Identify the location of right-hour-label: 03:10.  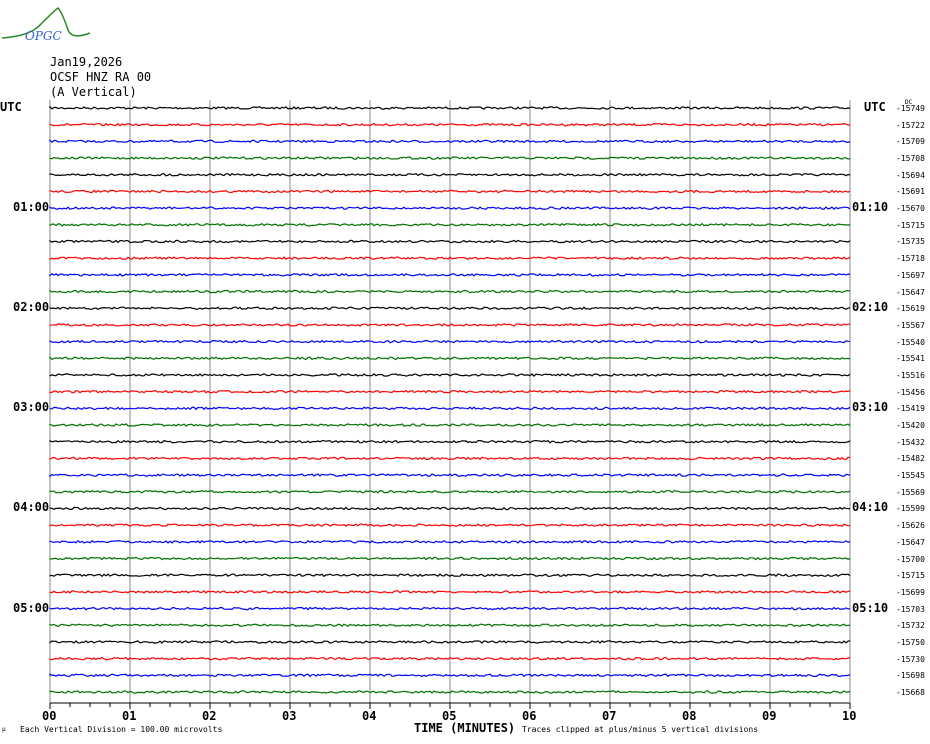
(870, 407).